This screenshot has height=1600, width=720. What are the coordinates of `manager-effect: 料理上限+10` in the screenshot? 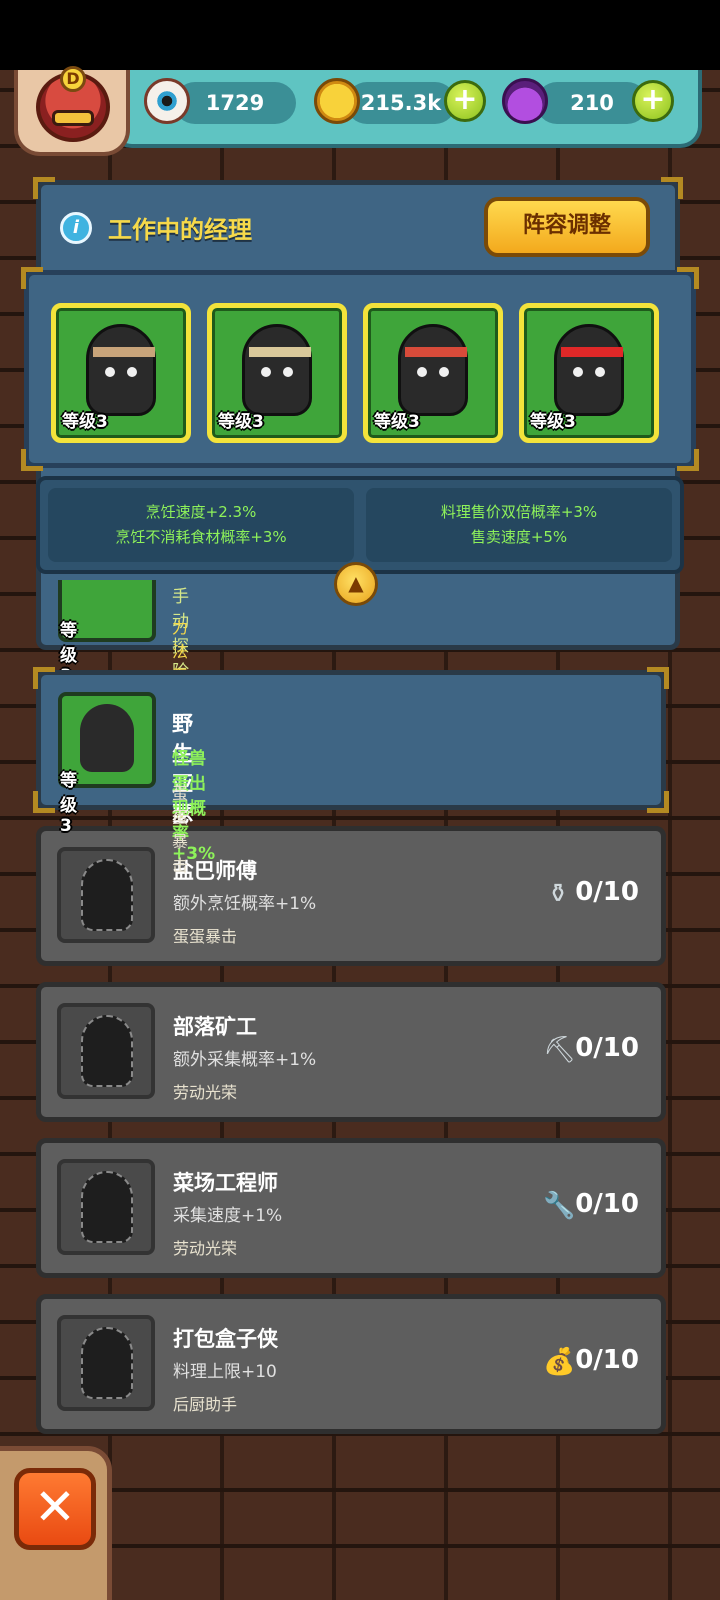 It's located at (225, 1372).